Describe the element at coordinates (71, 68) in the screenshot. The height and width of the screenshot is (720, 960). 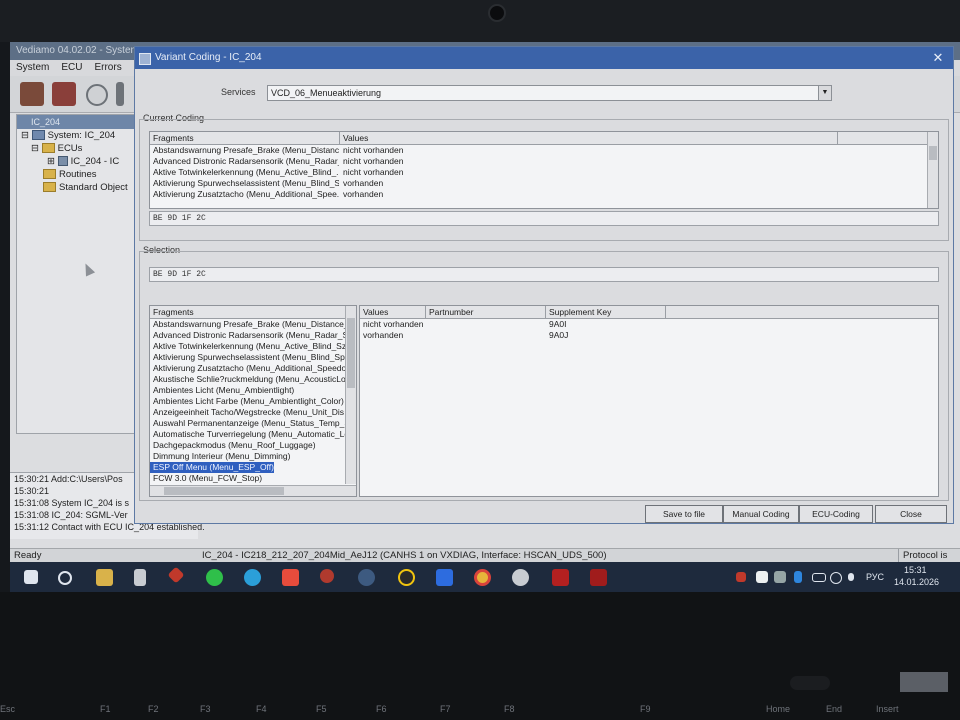
I see `menu-ecu: ECU` at that location.